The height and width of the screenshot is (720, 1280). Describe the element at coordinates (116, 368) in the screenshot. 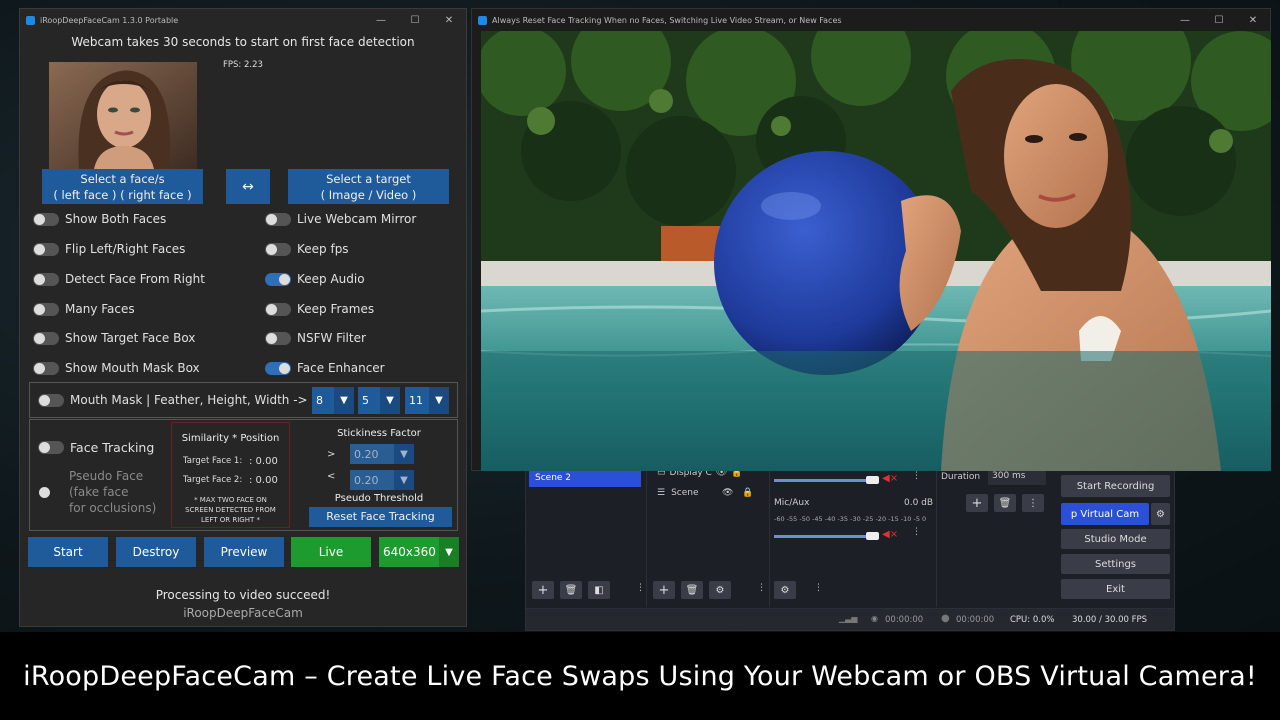

I see `toggle-left-5: Show Mouth Mask Box` at that location.